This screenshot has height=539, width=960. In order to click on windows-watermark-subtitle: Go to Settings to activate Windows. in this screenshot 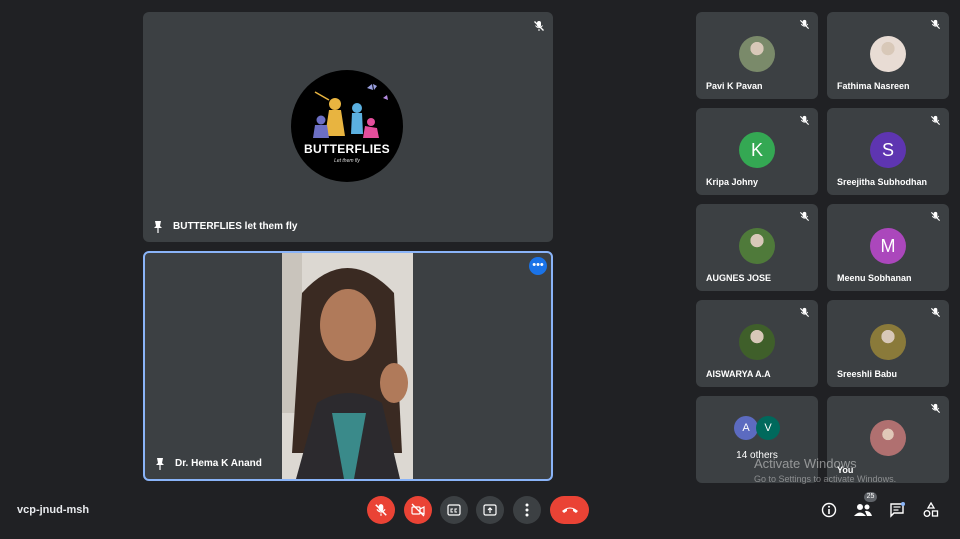, I will do `click(825, 479)`.